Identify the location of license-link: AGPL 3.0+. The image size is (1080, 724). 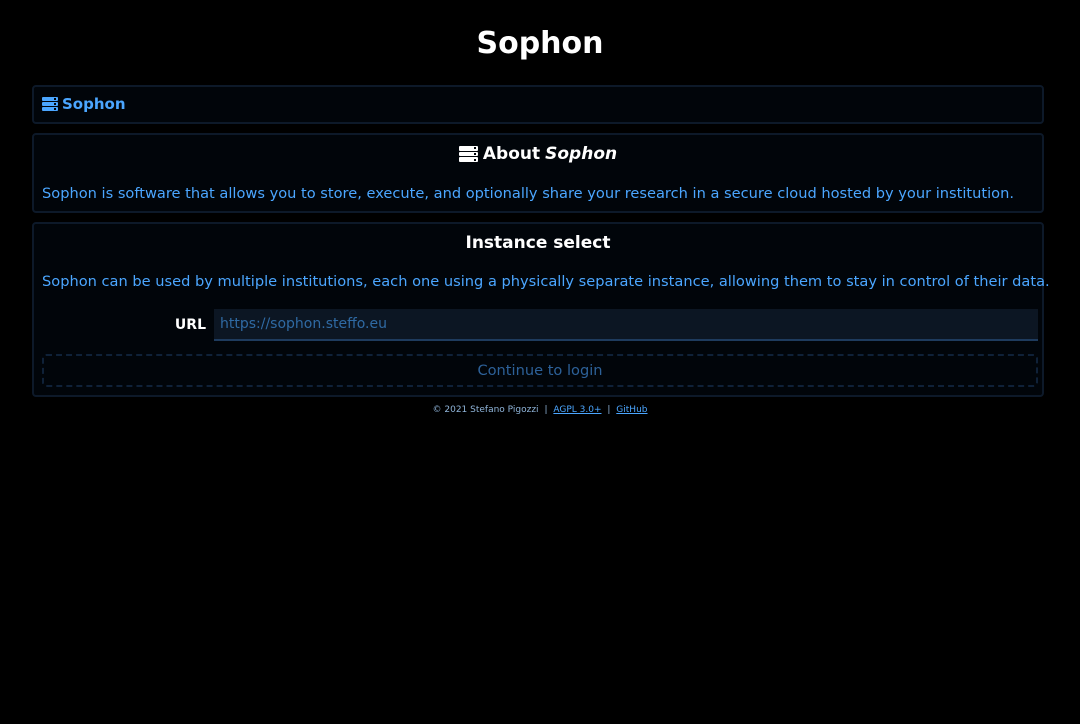
(577, 410).